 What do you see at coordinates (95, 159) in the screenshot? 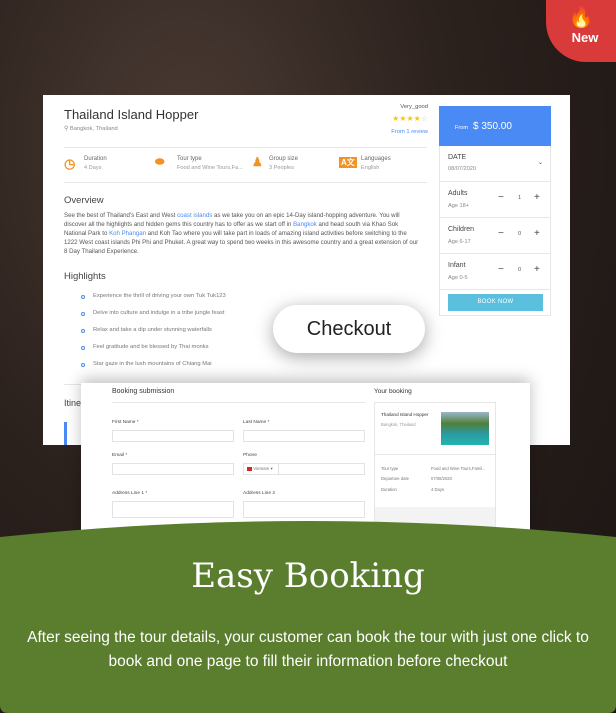
I see `duration-label: Duration` at bounding box center [95, 159].